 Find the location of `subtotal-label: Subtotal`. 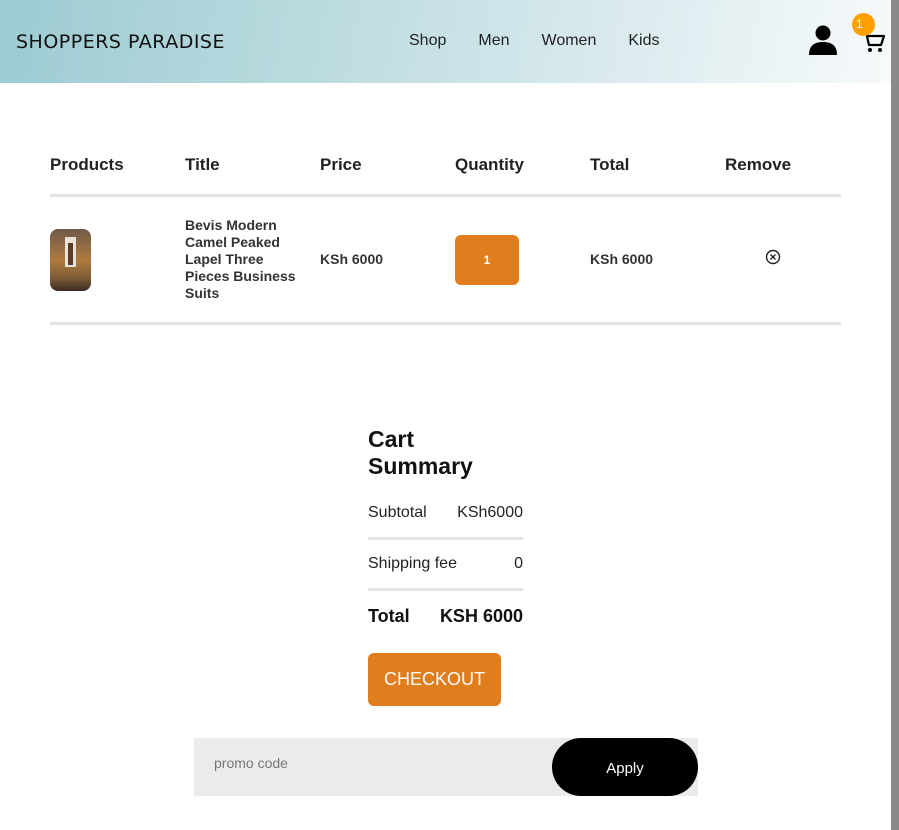

subtotal-label: Subtotal is located at coordinates (397, 512).